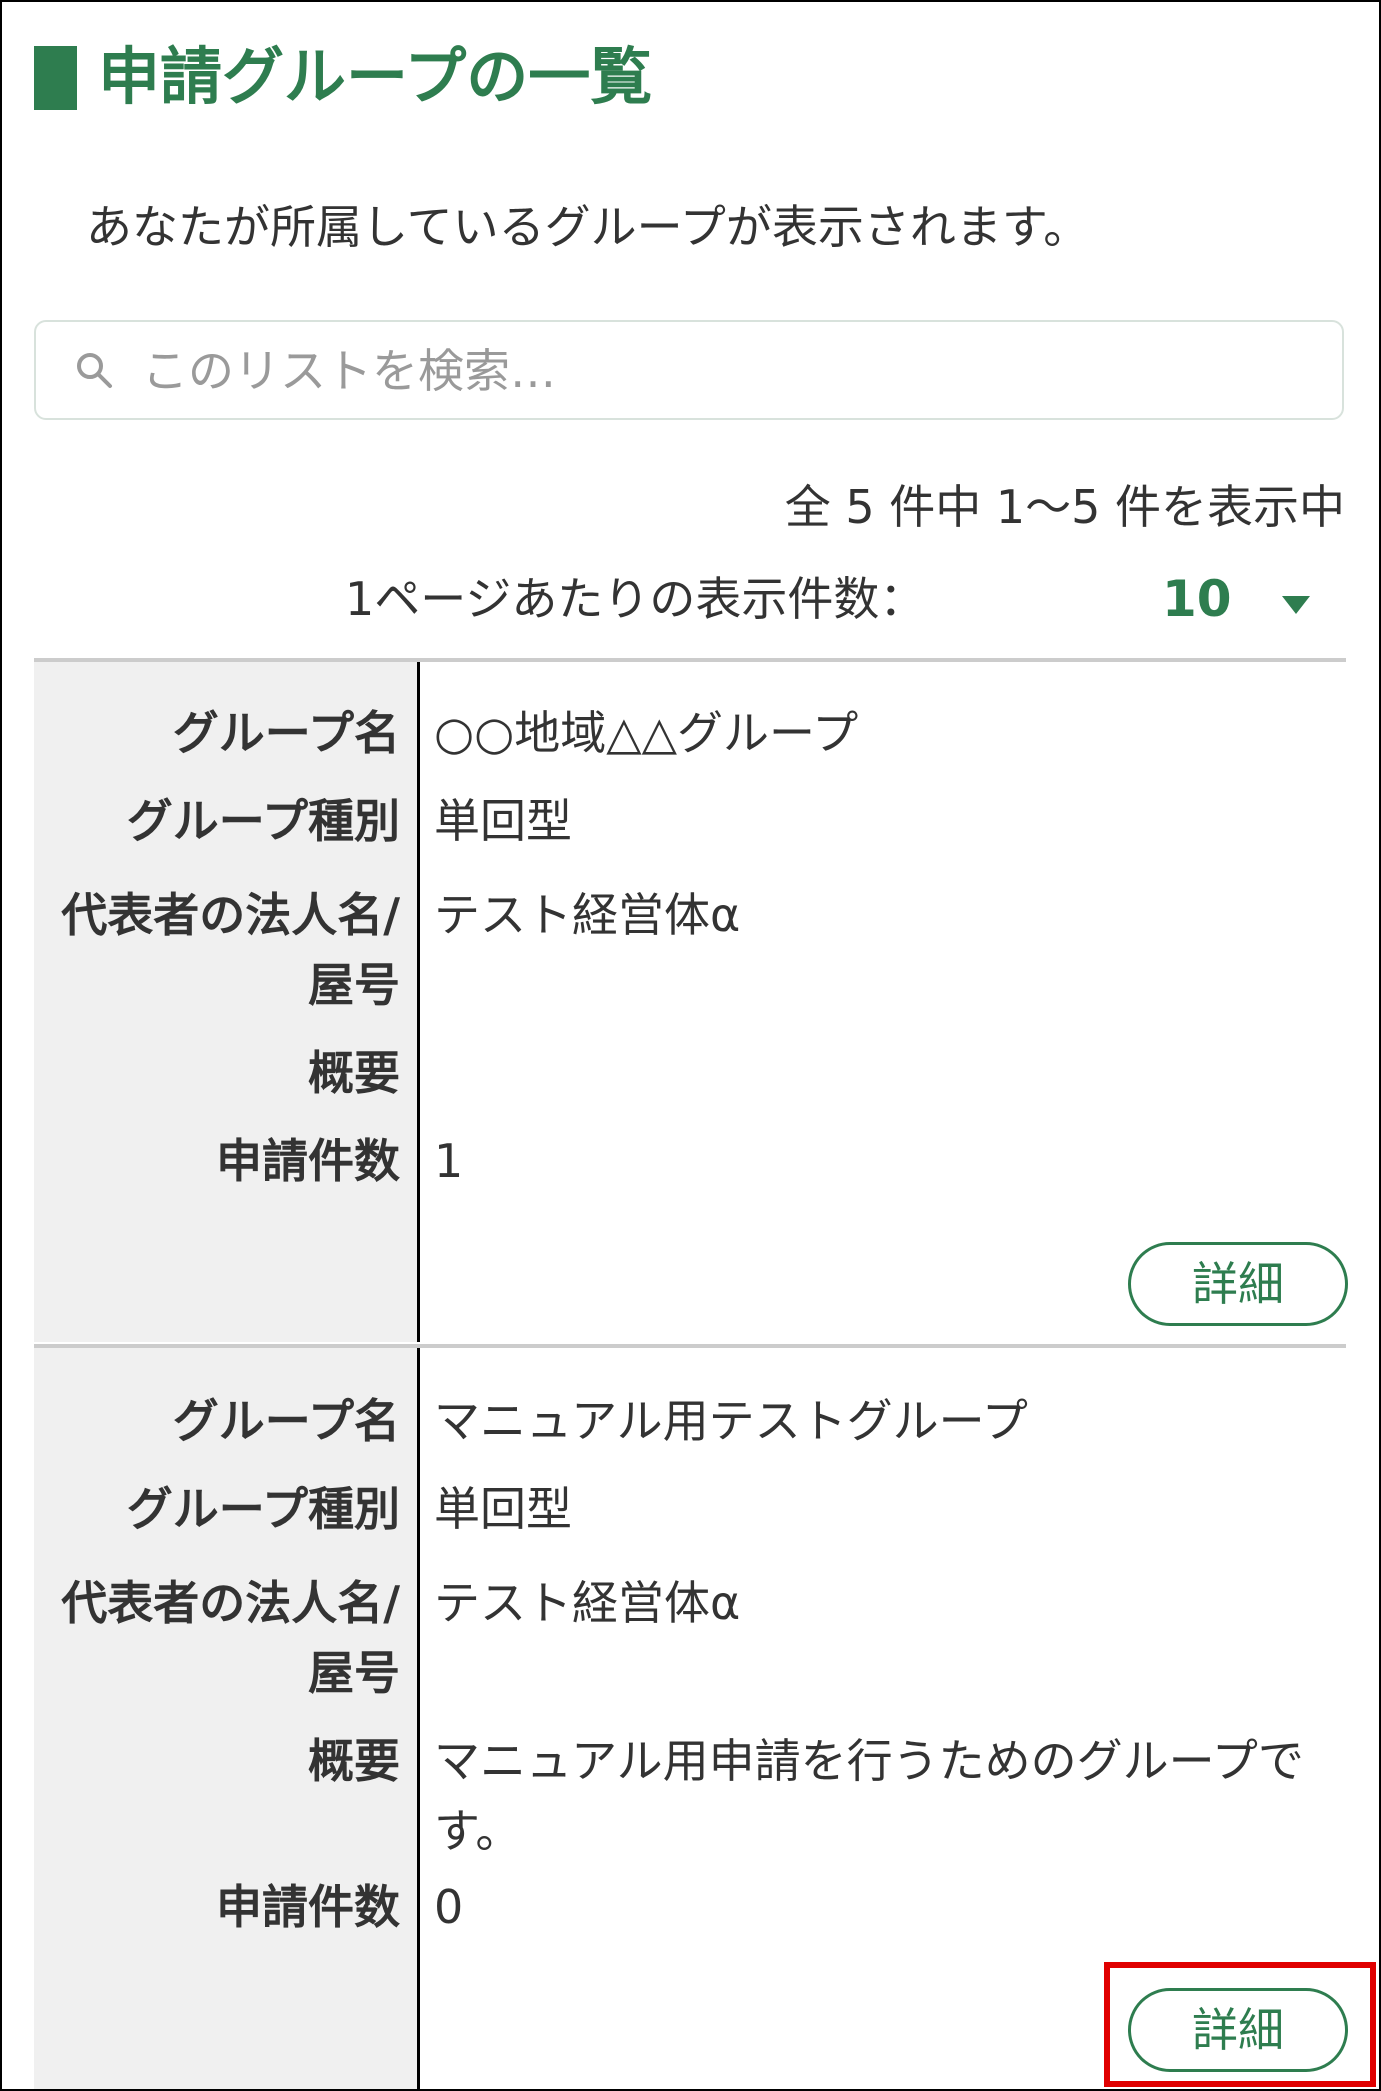  I want to click on application-count-value: 1, so click(449, 1161).